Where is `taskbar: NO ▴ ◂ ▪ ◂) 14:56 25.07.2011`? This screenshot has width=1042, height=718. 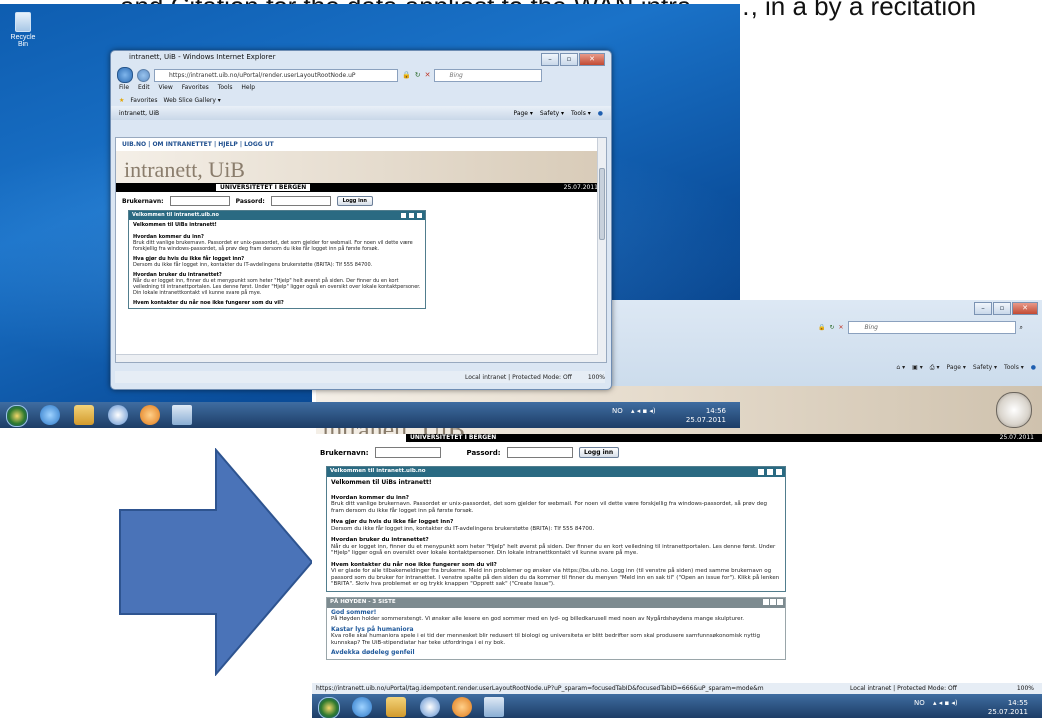 taskbar: NO ▴ ◂ ▪ ◂) 14:56 25.07.2011 is located at coordinates (370, 415).